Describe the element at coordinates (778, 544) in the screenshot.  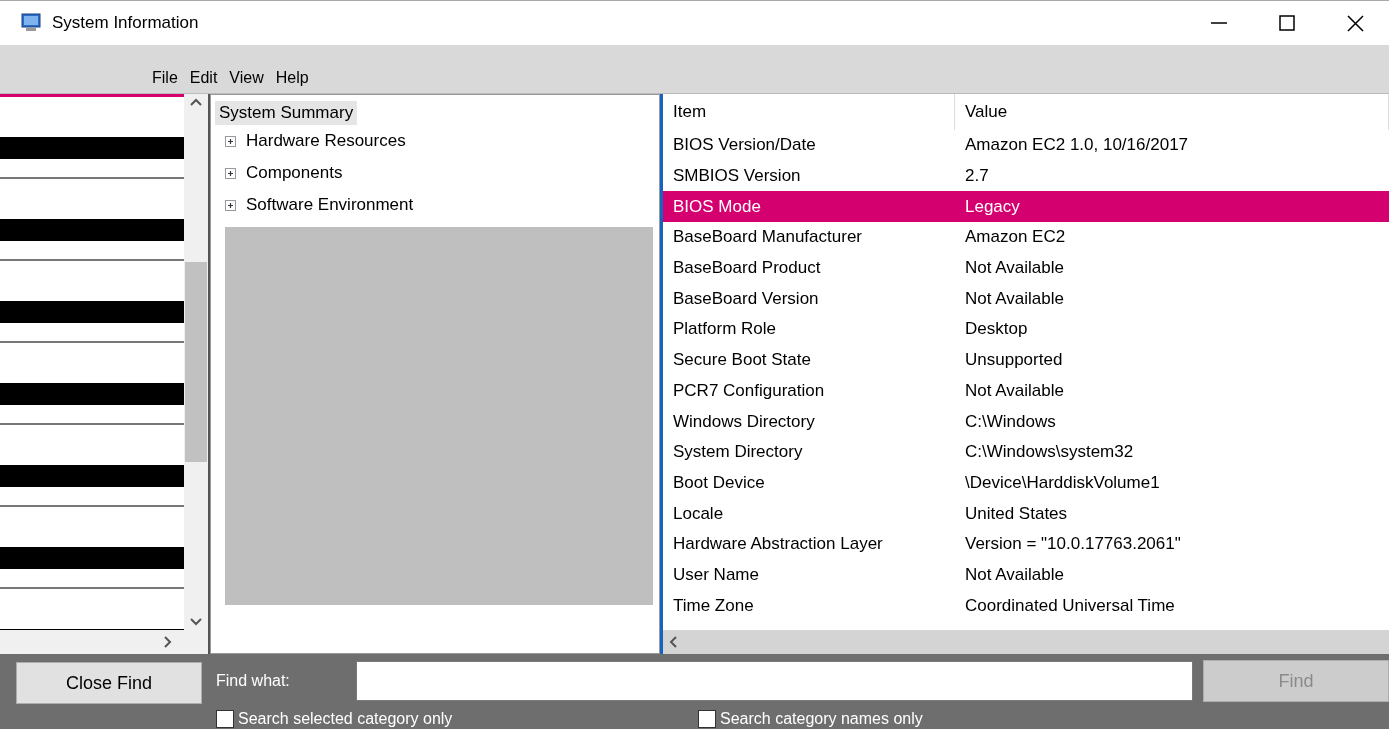
I see `table-cell-text: Hardware Abstraction Layer` at that location.